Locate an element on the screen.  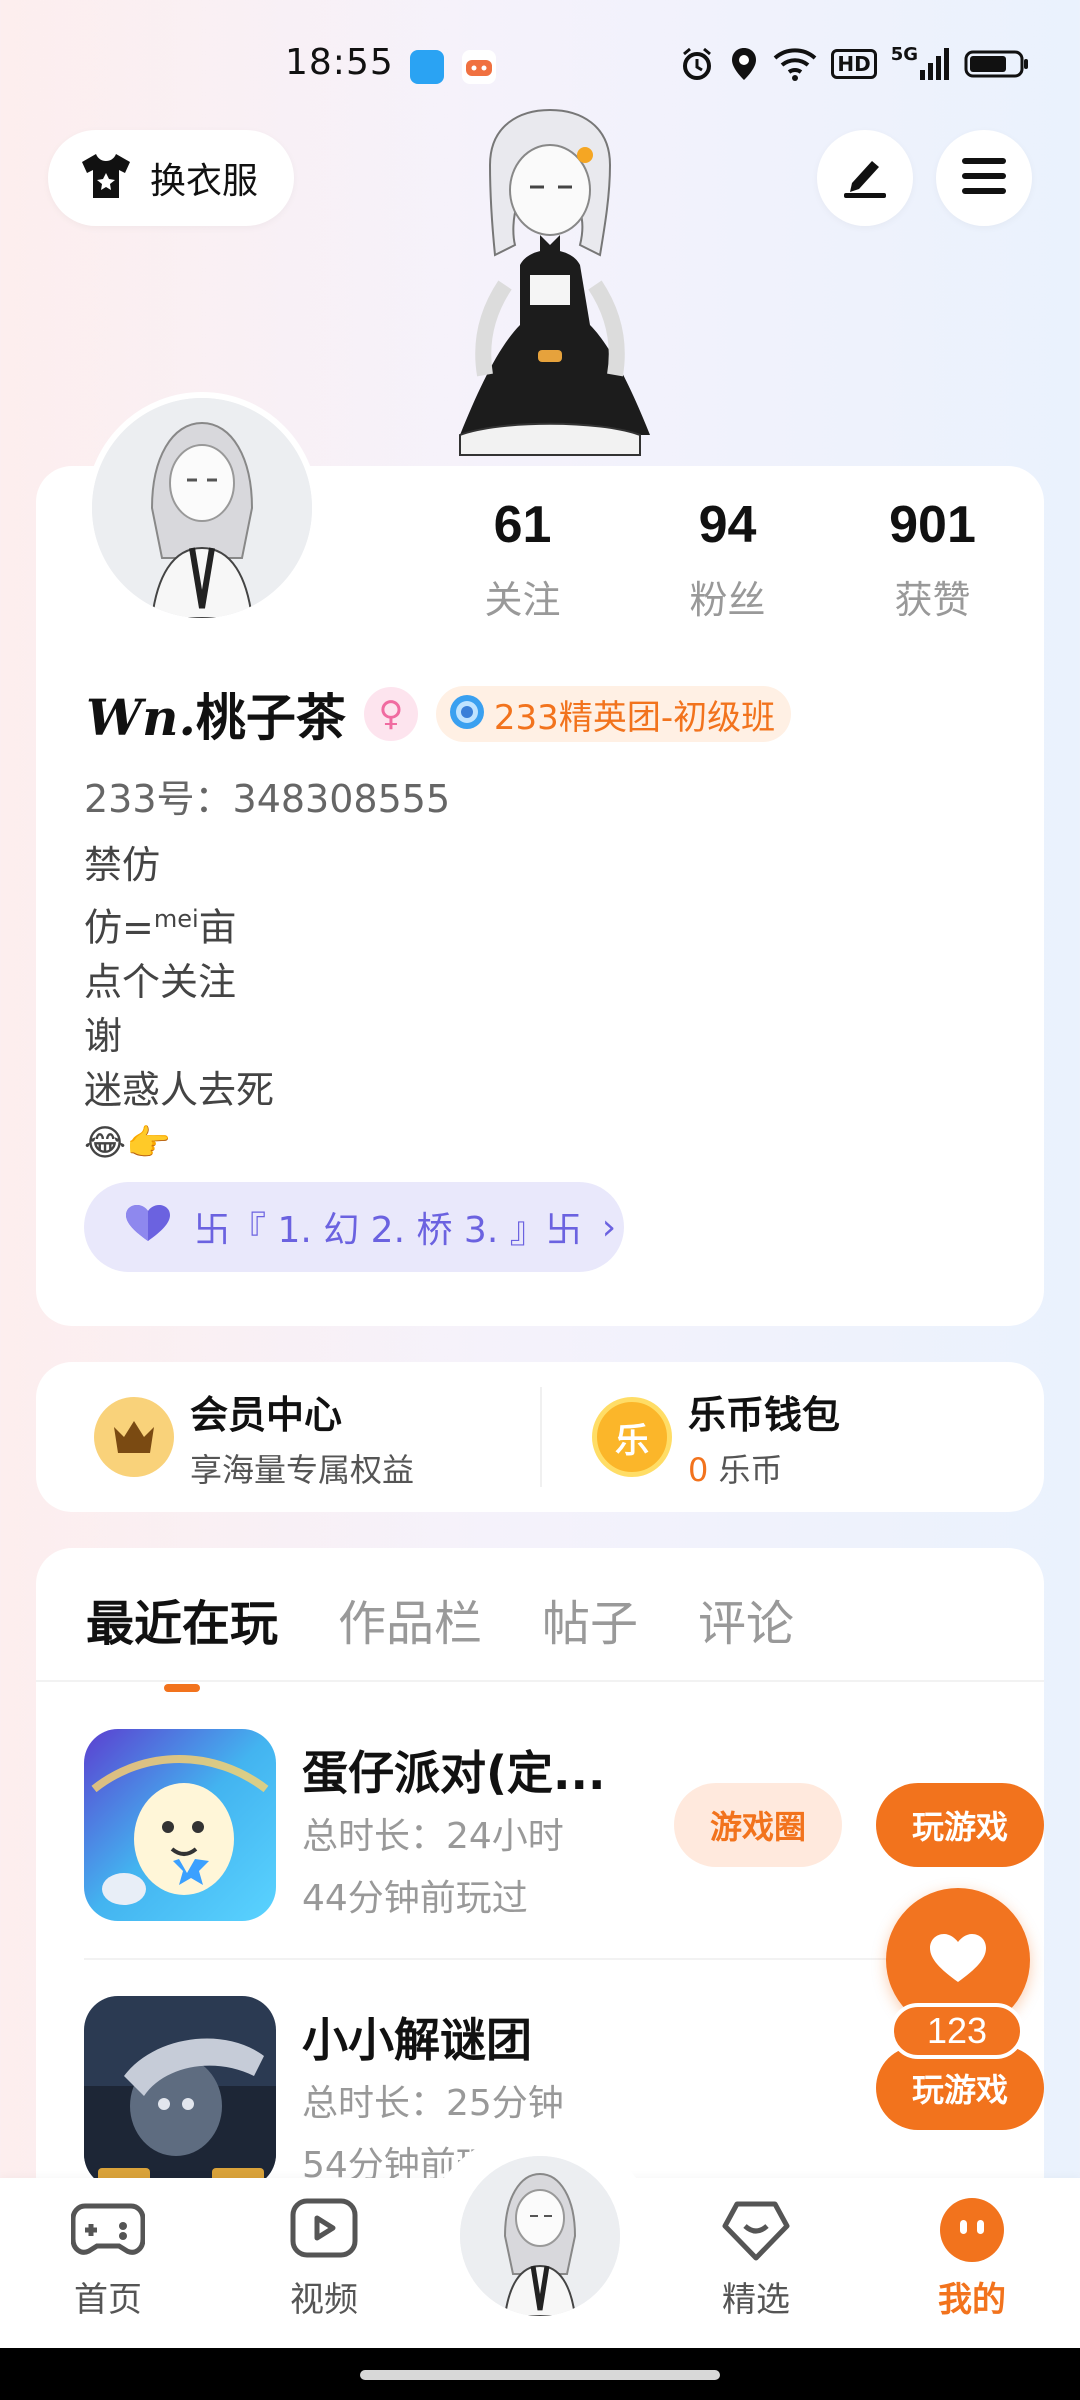
game-icon-eggy-party is located at coordinates (180, 1825).